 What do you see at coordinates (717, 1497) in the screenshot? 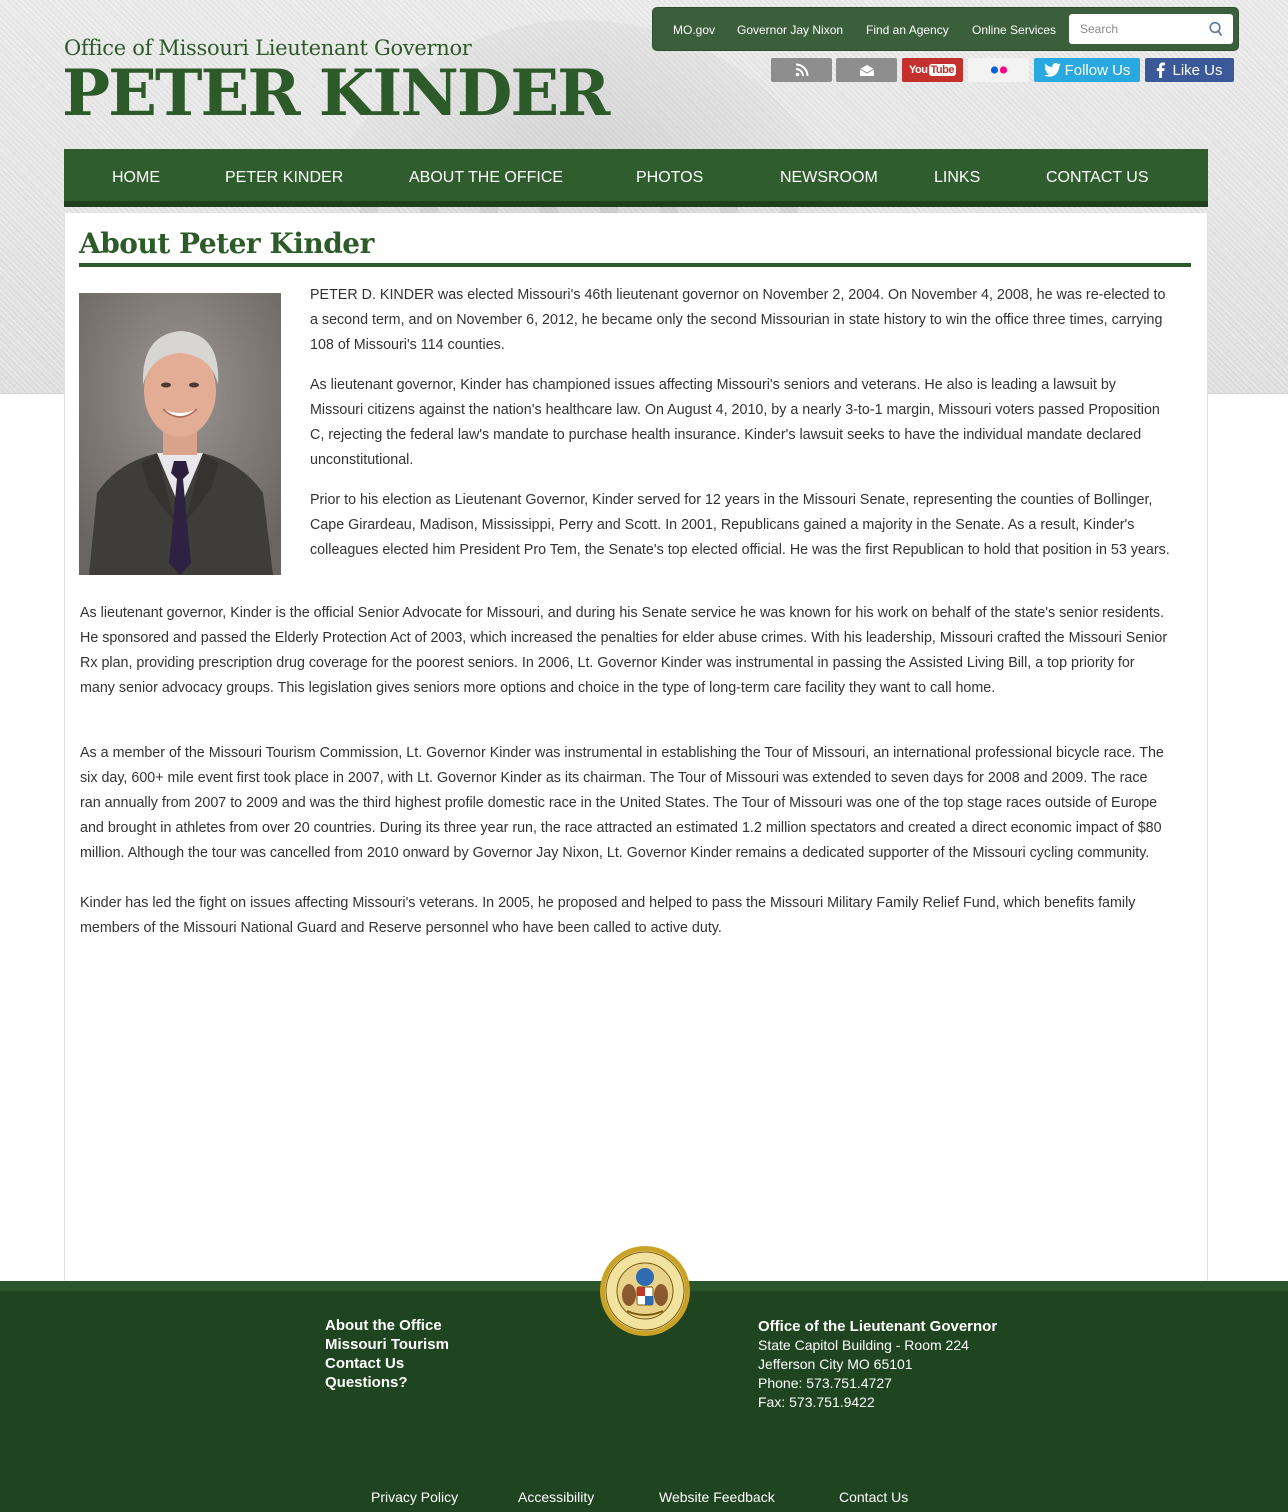
I see `footer-website-feedback: Website Feedback` at bounding box center [717, 1497].